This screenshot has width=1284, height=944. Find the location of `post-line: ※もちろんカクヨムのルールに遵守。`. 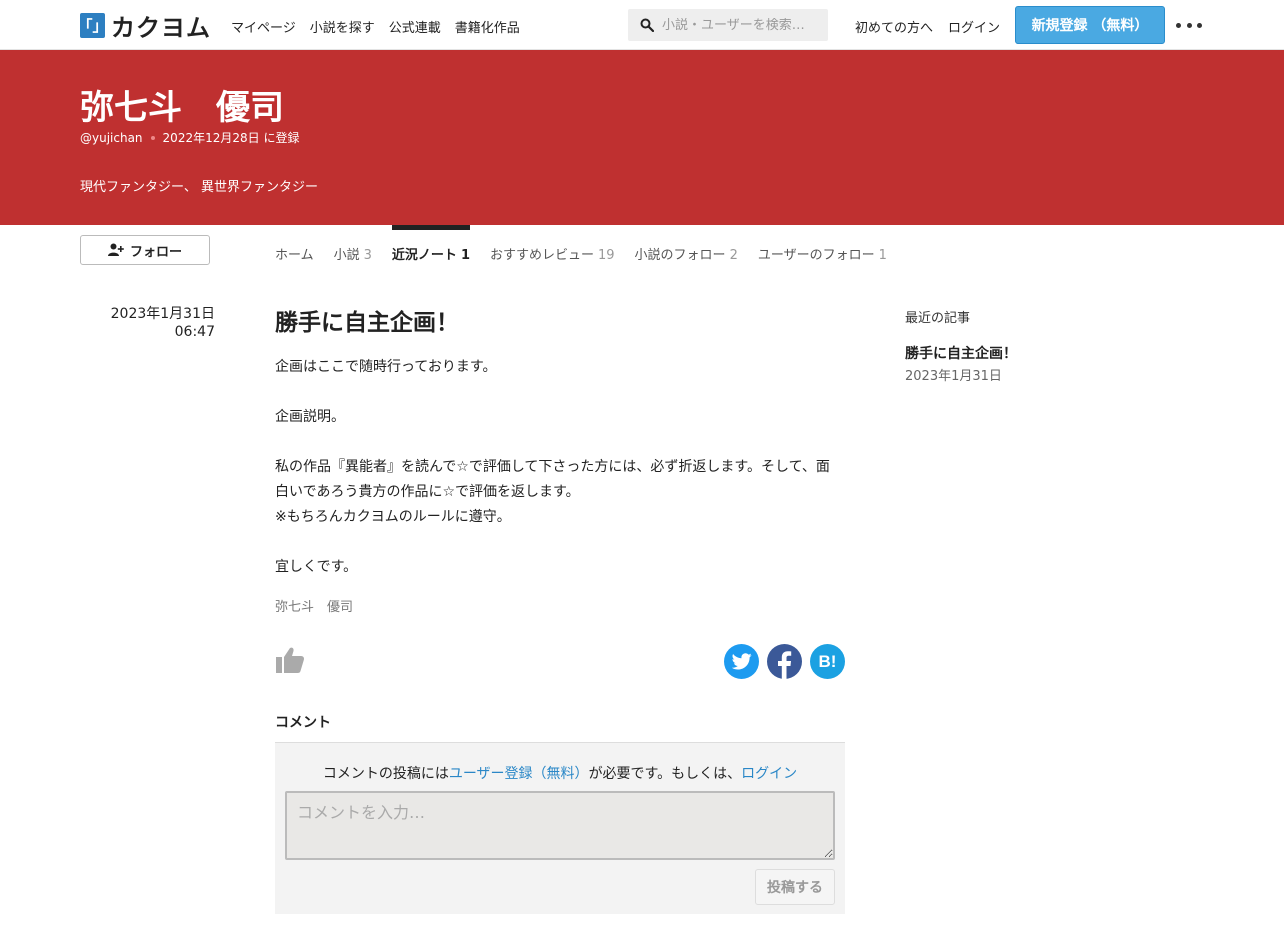

post-line: ※もちろんカクヨムのルールに遵守。 is located at coordinates (393, 517).